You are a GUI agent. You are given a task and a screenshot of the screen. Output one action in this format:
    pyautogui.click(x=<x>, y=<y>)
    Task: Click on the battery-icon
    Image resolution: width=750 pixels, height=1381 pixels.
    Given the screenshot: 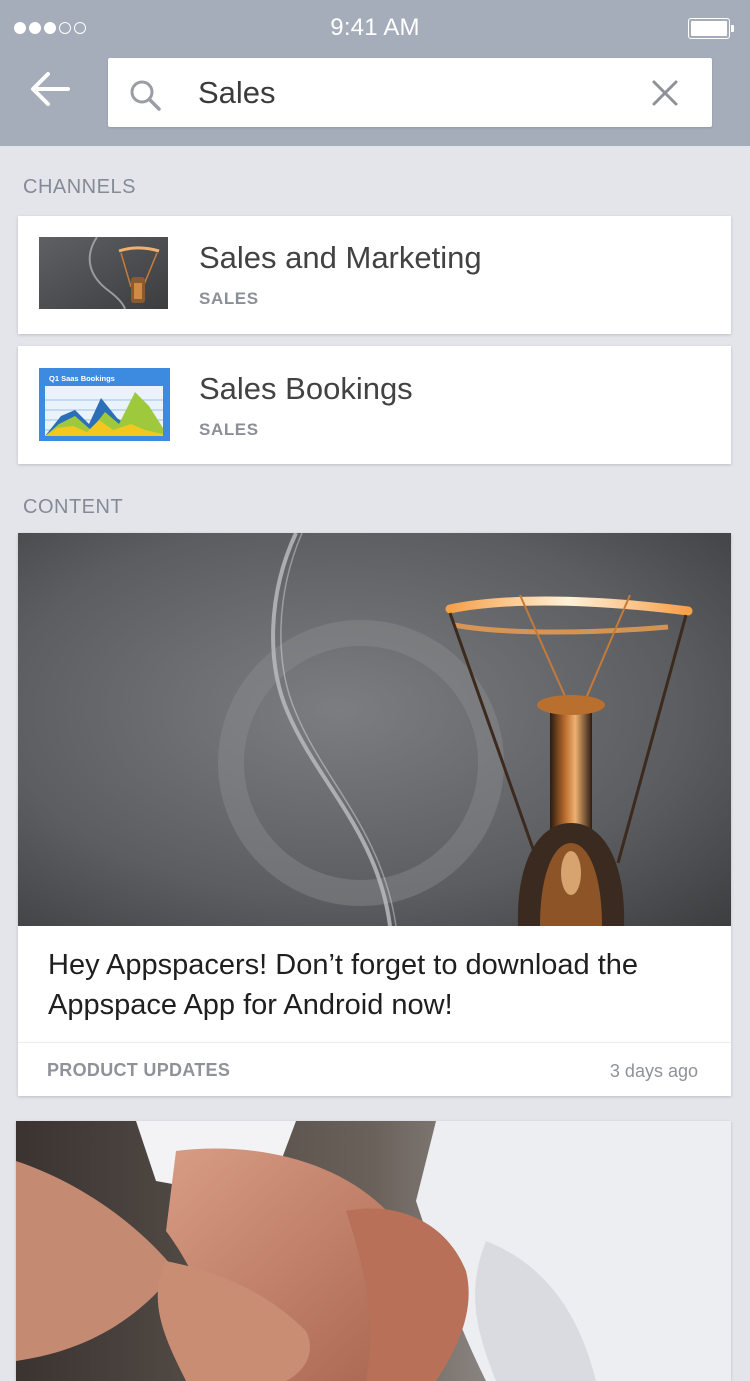 What is the action you would take?
    pyautogui.click(x=711, y=28)
    